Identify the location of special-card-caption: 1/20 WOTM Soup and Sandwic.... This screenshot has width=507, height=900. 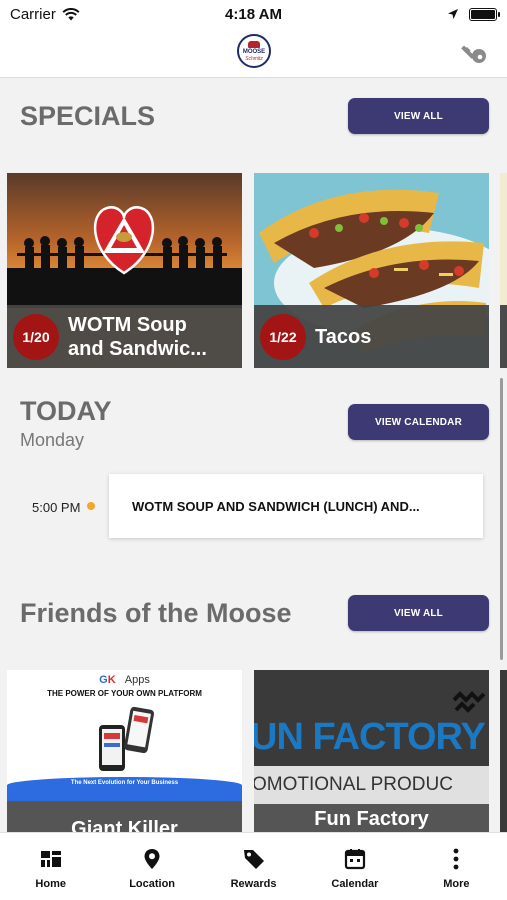
(124, 336).